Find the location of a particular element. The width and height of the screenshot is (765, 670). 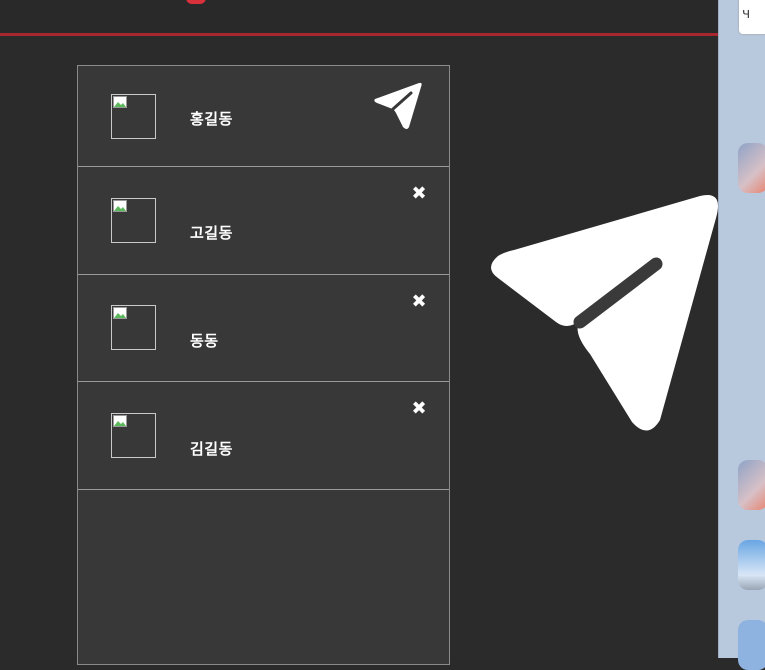

side-card: ч is located at coordinates (752, 17).